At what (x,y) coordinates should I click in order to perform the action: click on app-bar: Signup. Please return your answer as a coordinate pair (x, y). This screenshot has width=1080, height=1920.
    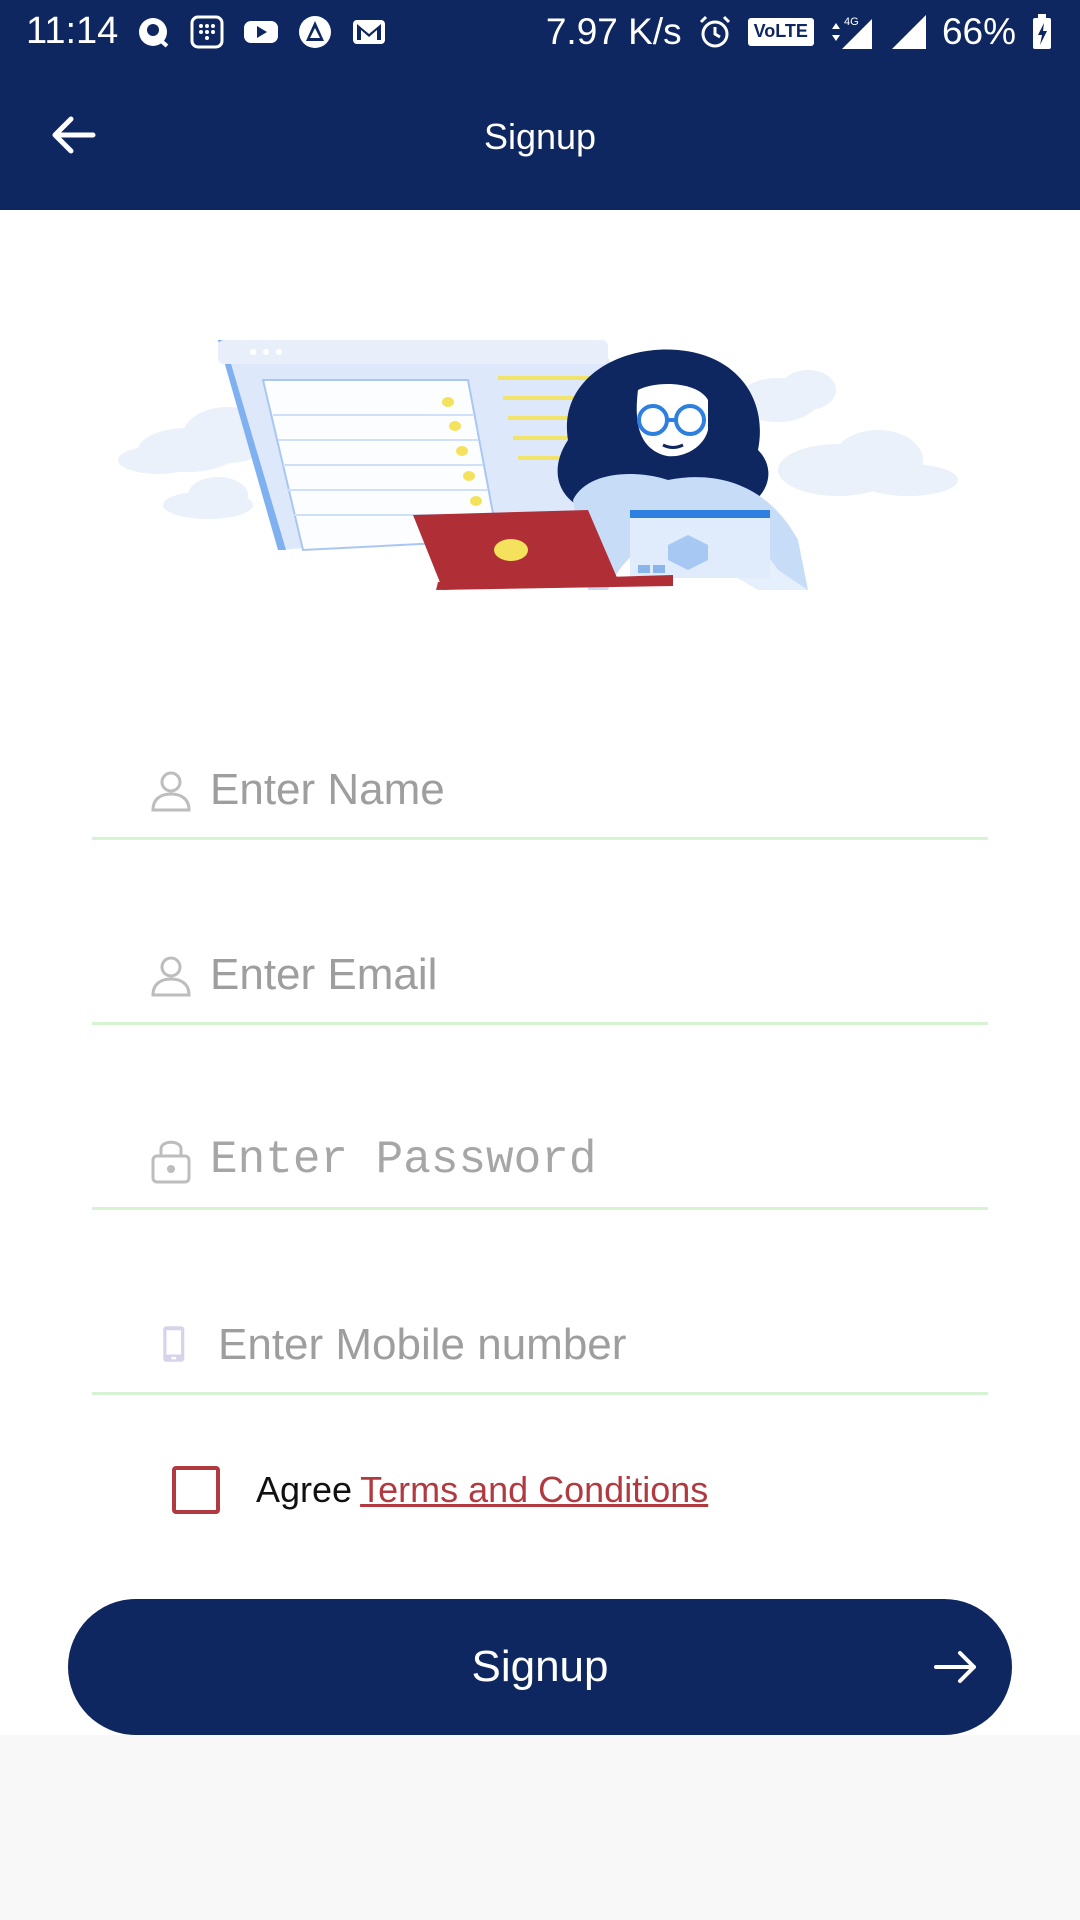
    Looking at the image, I should click on (540, 136).